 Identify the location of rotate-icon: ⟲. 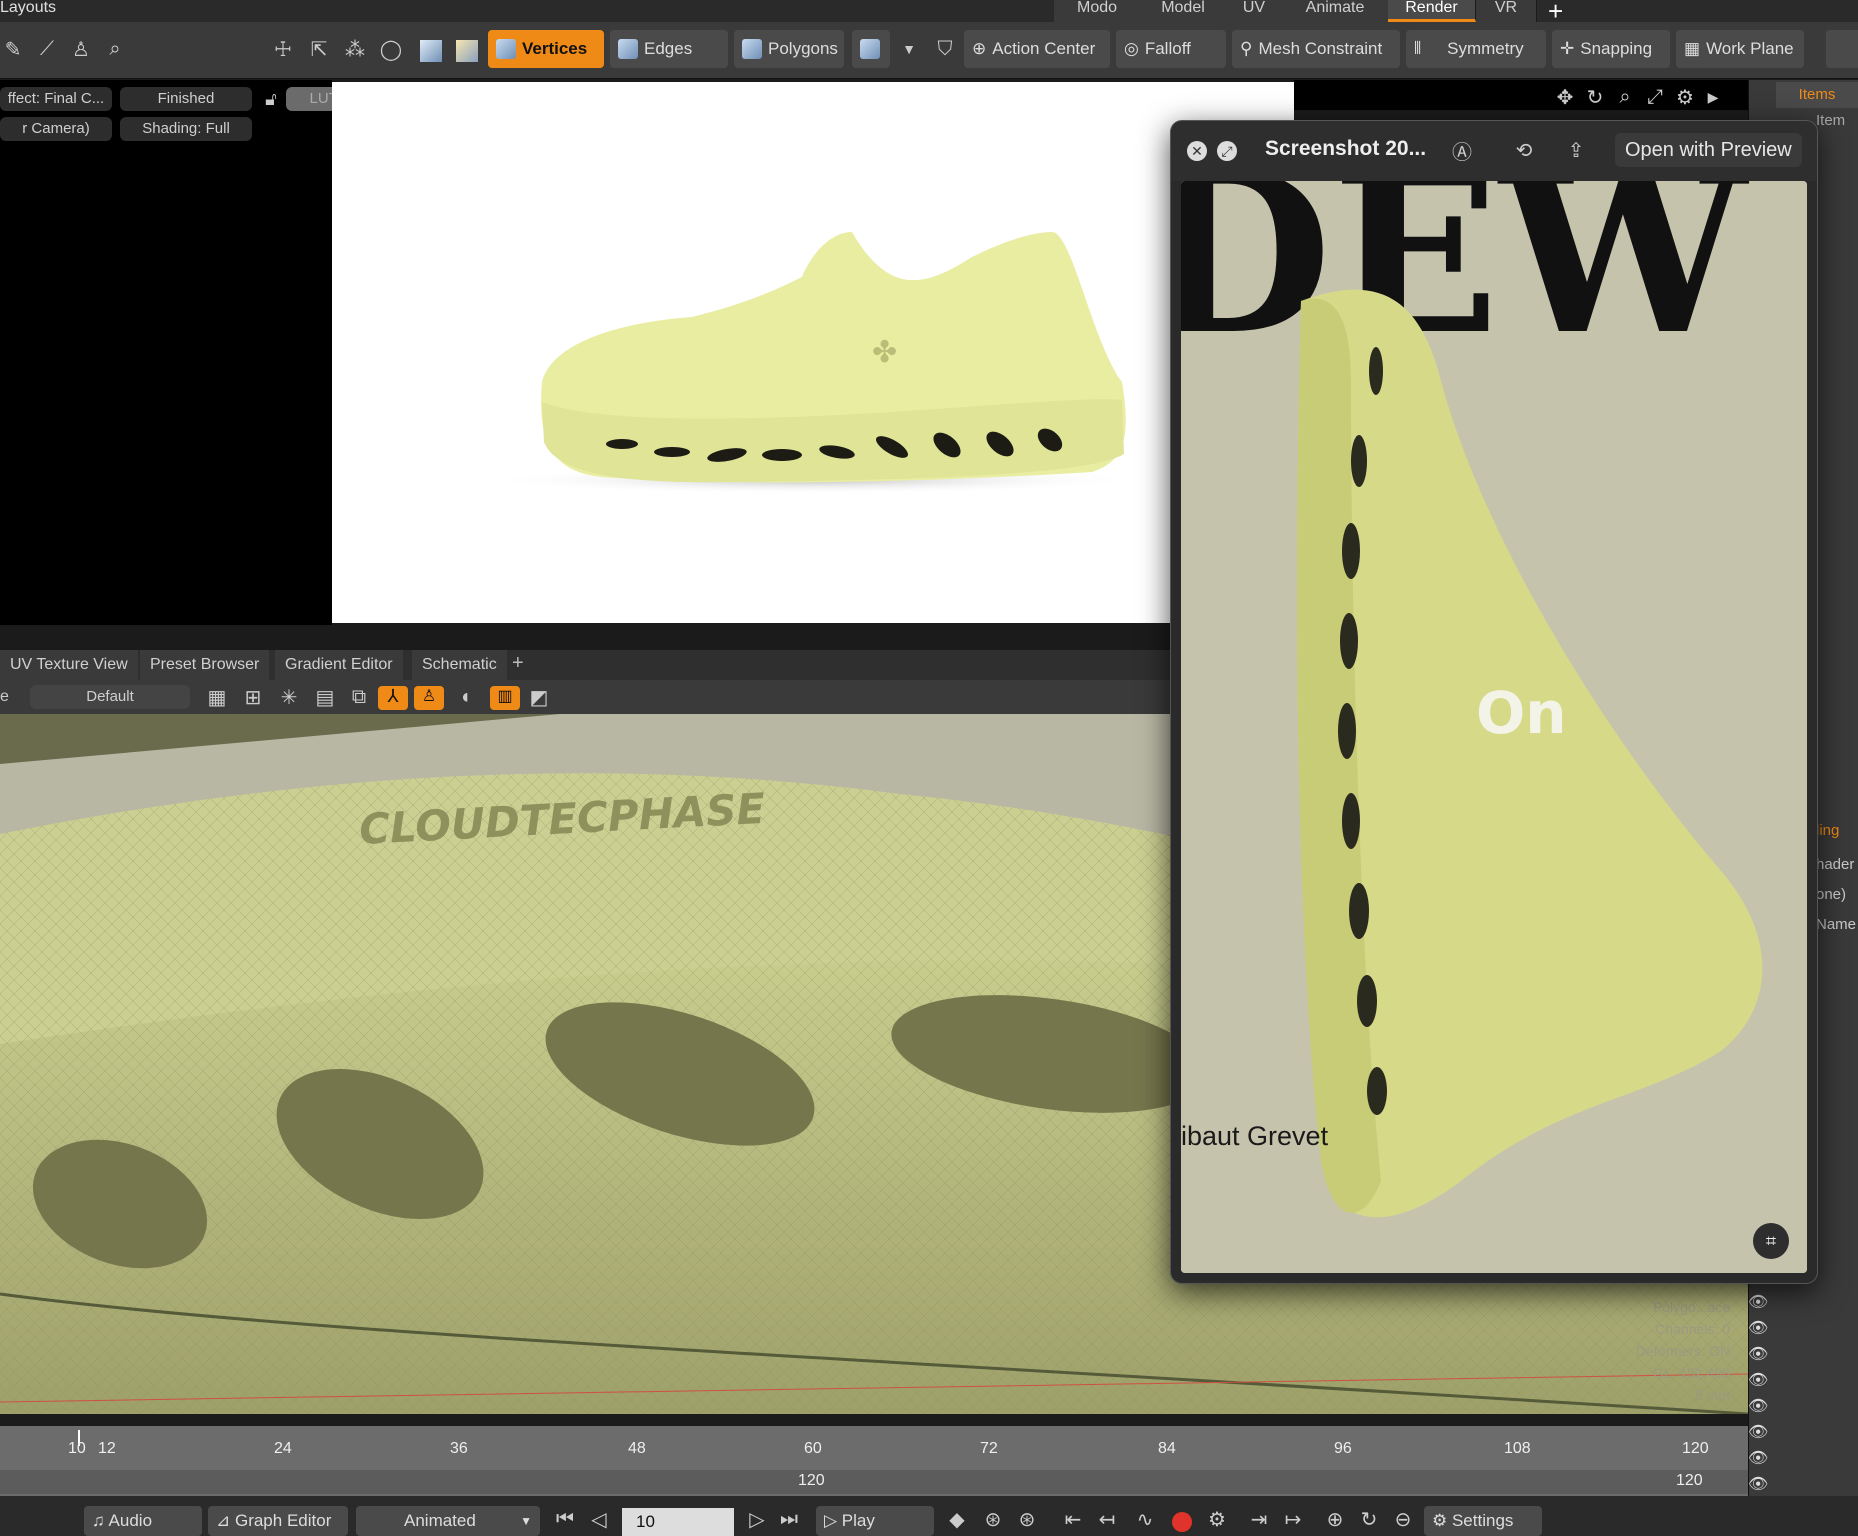
(1524, 150).